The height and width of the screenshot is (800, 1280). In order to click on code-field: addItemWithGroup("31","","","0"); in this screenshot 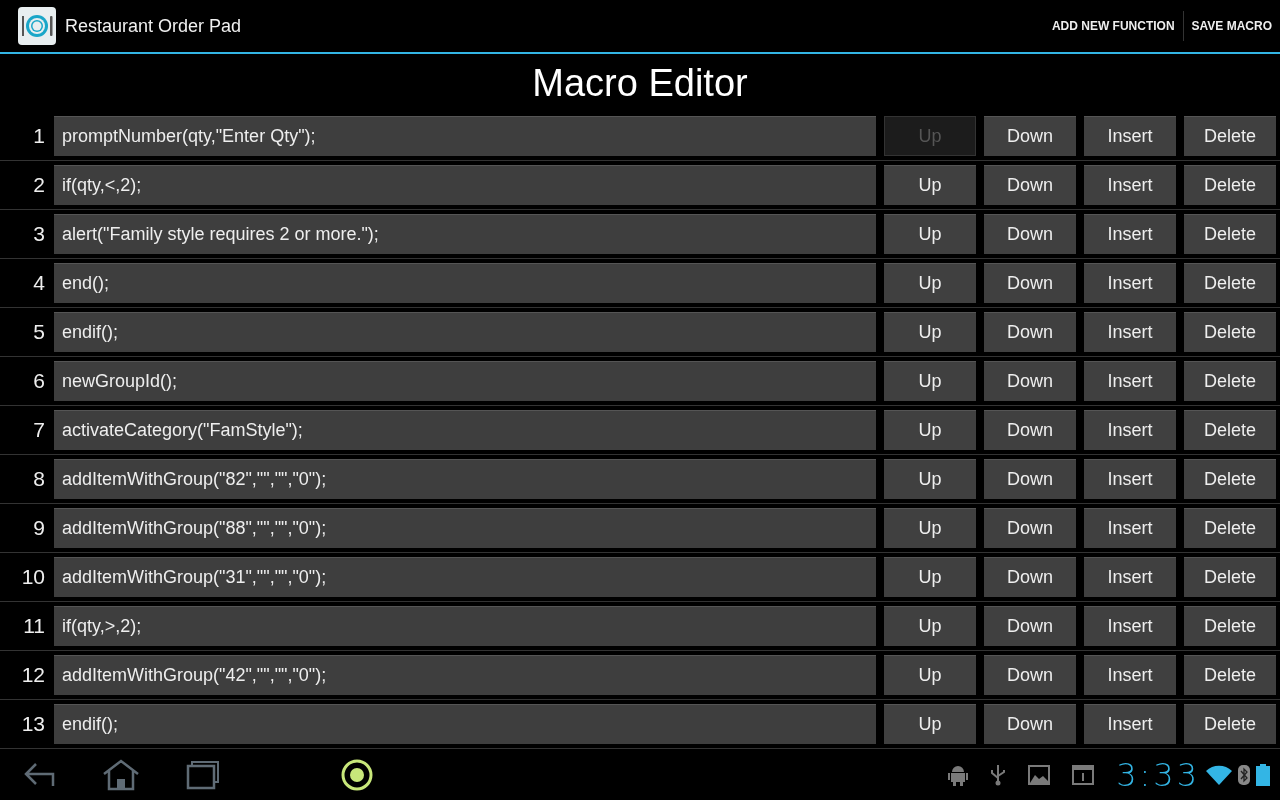, I will do `click(465, 577)`.